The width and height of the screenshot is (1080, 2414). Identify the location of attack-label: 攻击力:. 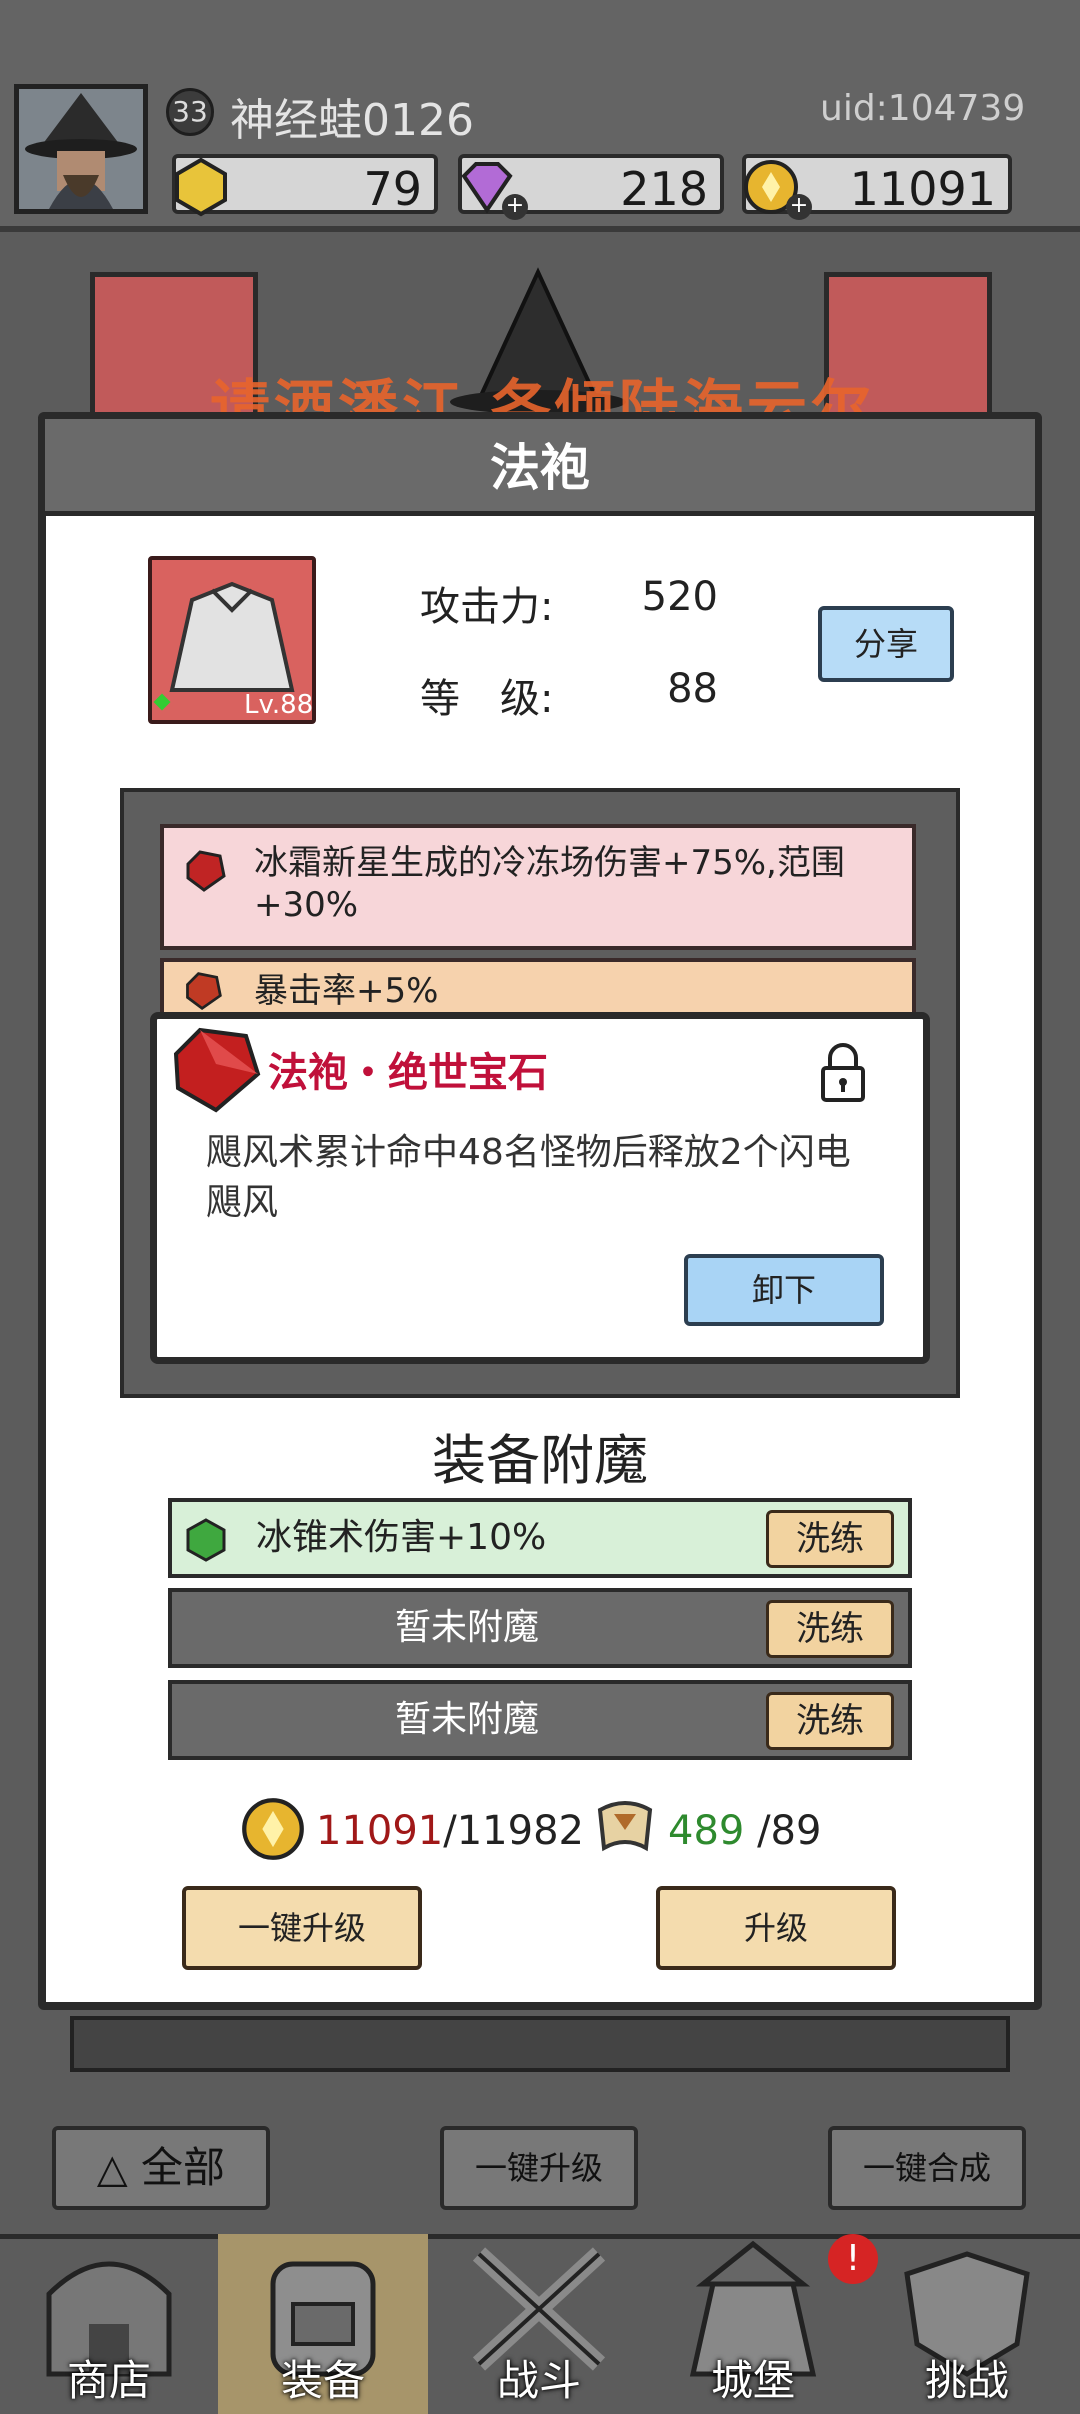
(487, 607).